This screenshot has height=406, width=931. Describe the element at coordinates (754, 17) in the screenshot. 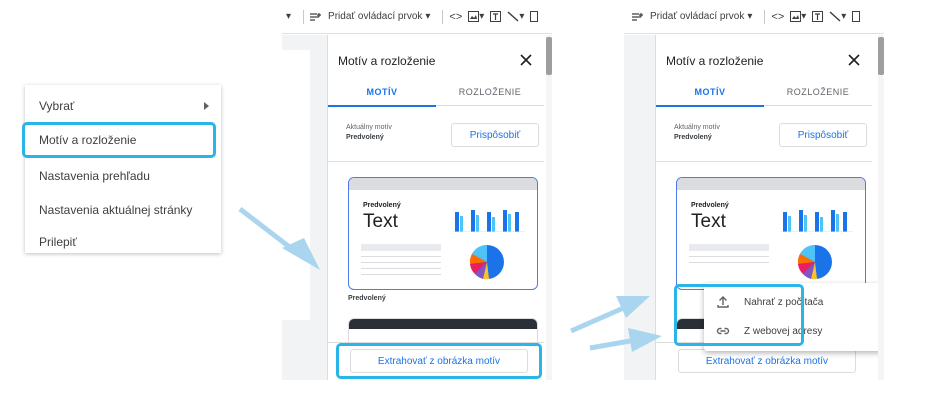

I see `toolbar: Pridať ovládací prvok ▾ <> ▾ ▾` at that location.